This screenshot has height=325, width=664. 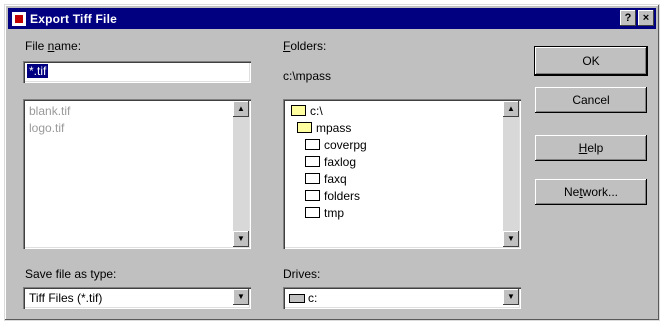 I want to click on title-bar: Export Tiff File ? ×, so click(x=332, y=18).